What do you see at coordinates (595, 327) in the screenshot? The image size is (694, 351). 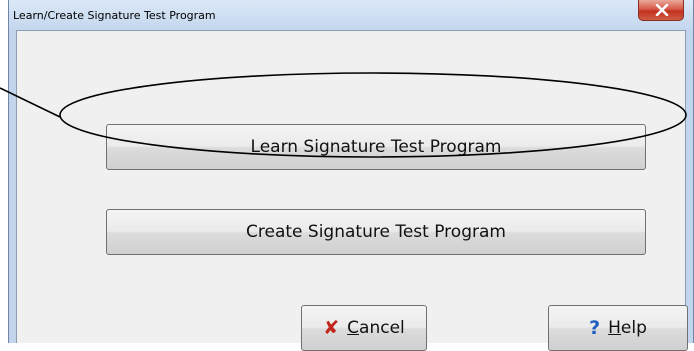 I see `question-mark-icon: ?` at bounding box center [595, 327].